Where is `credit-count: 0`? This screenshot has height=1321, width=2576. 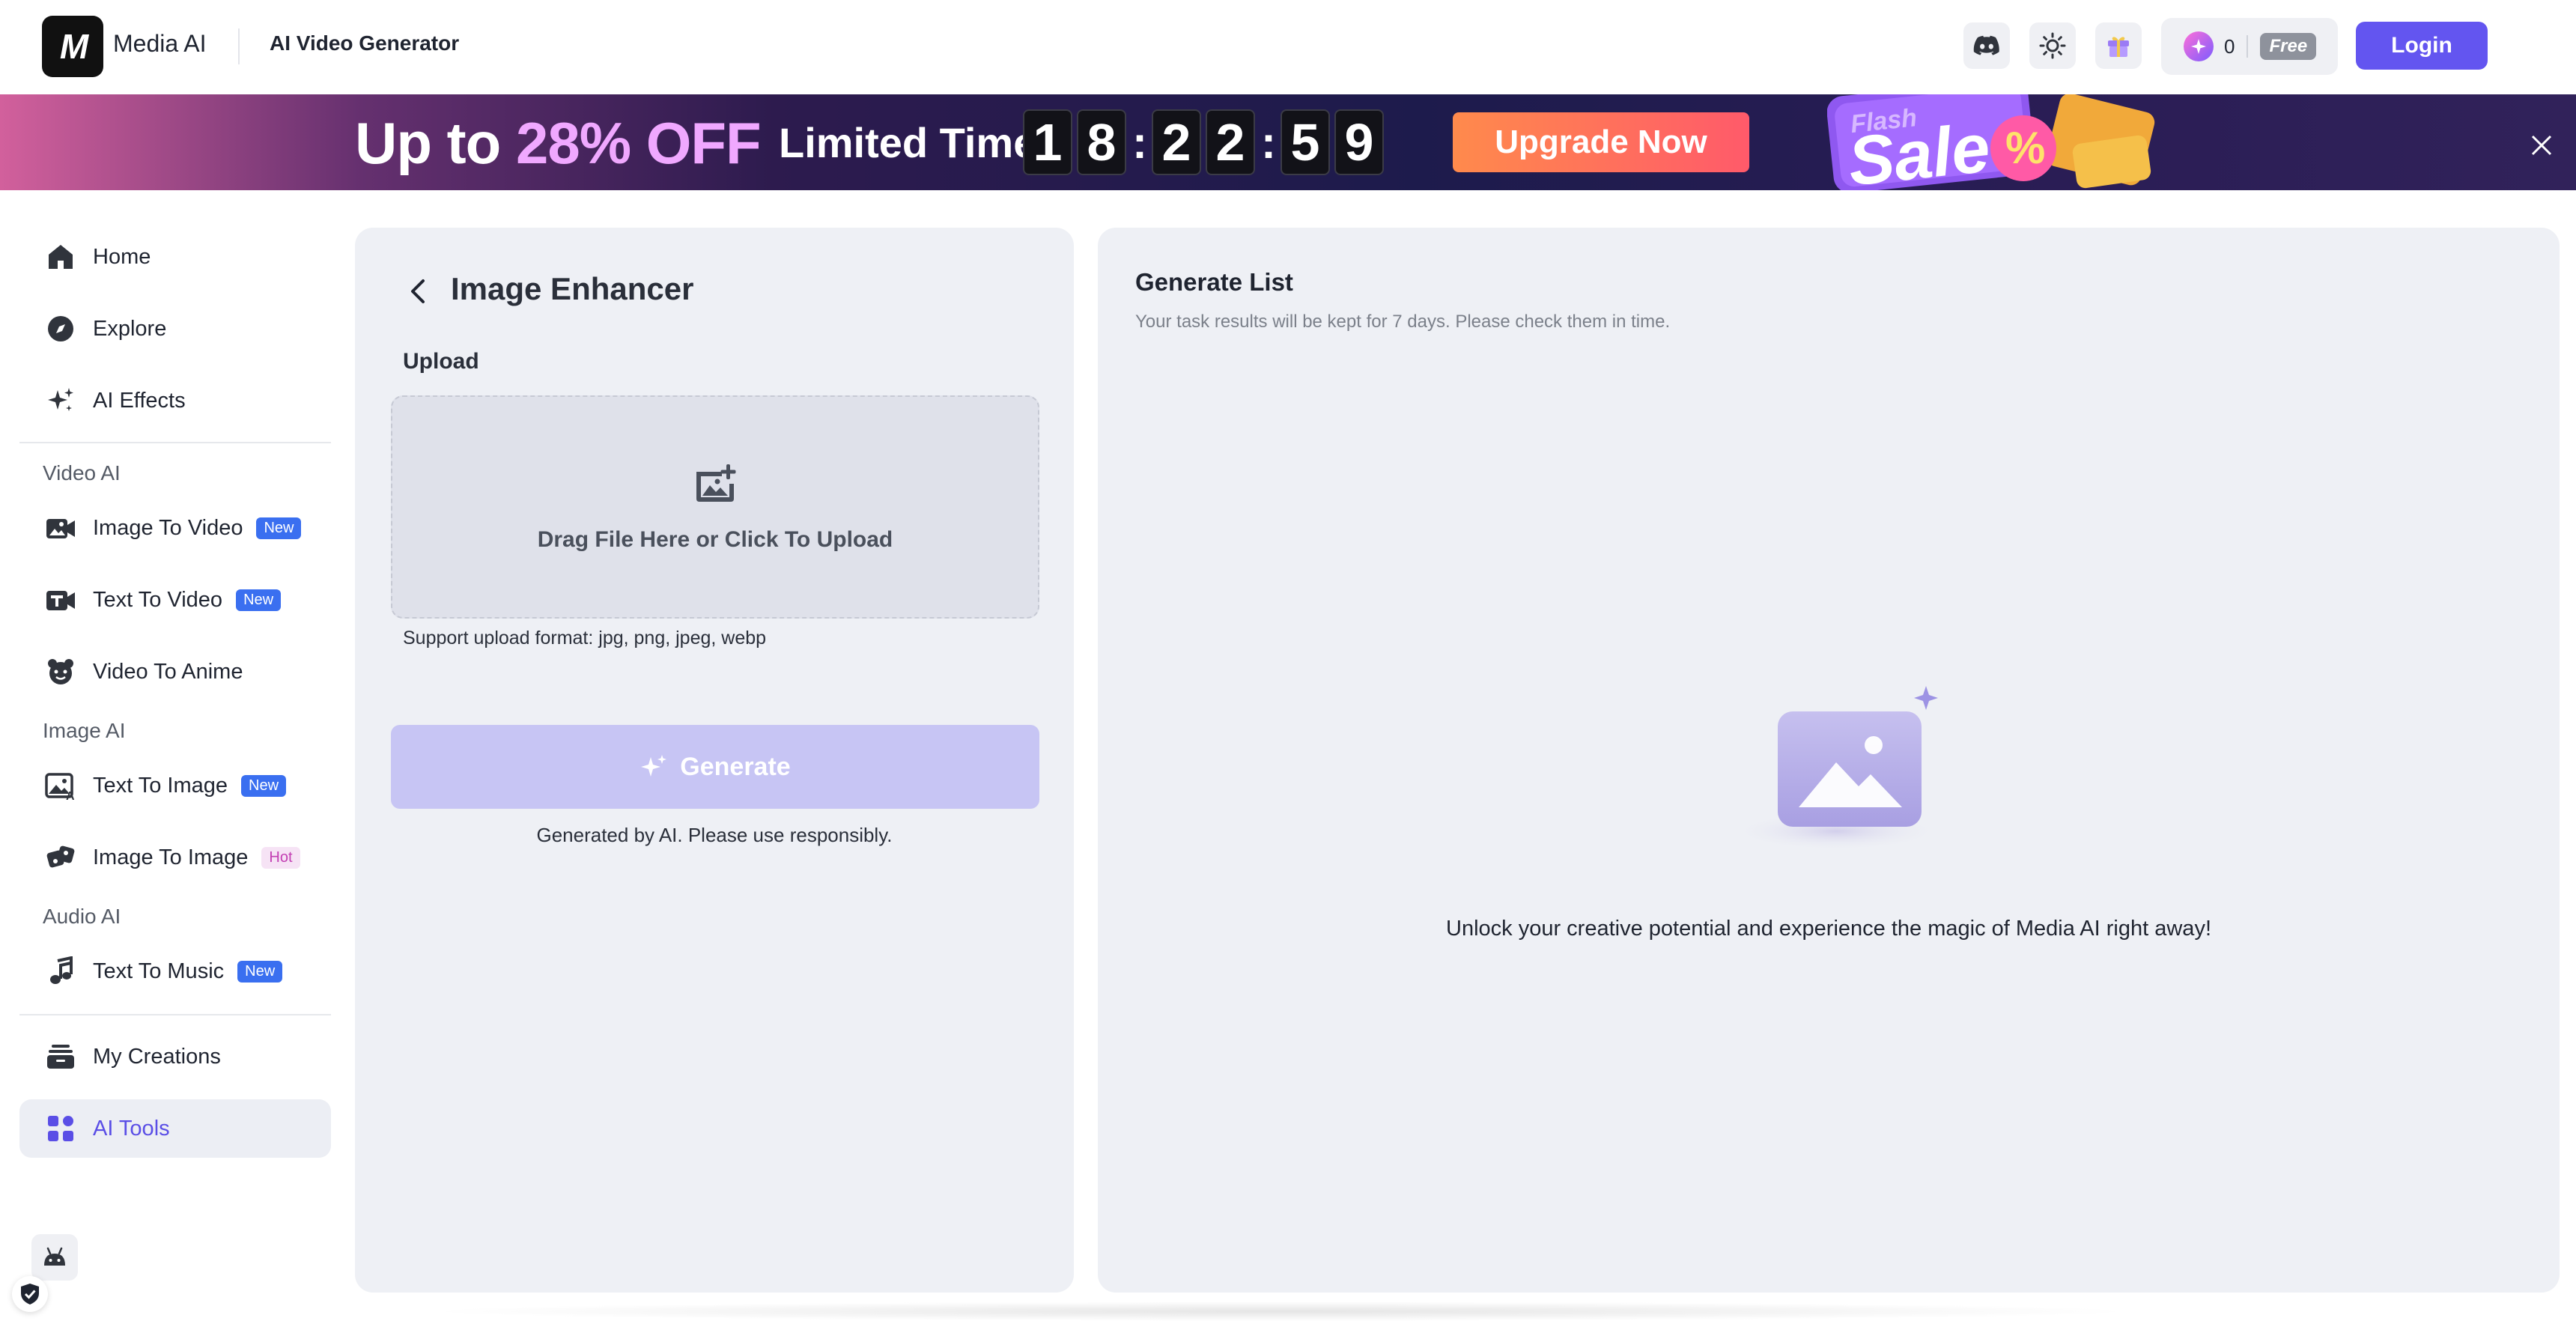 credit-count: 0 is located at coordinates (2229, 46).